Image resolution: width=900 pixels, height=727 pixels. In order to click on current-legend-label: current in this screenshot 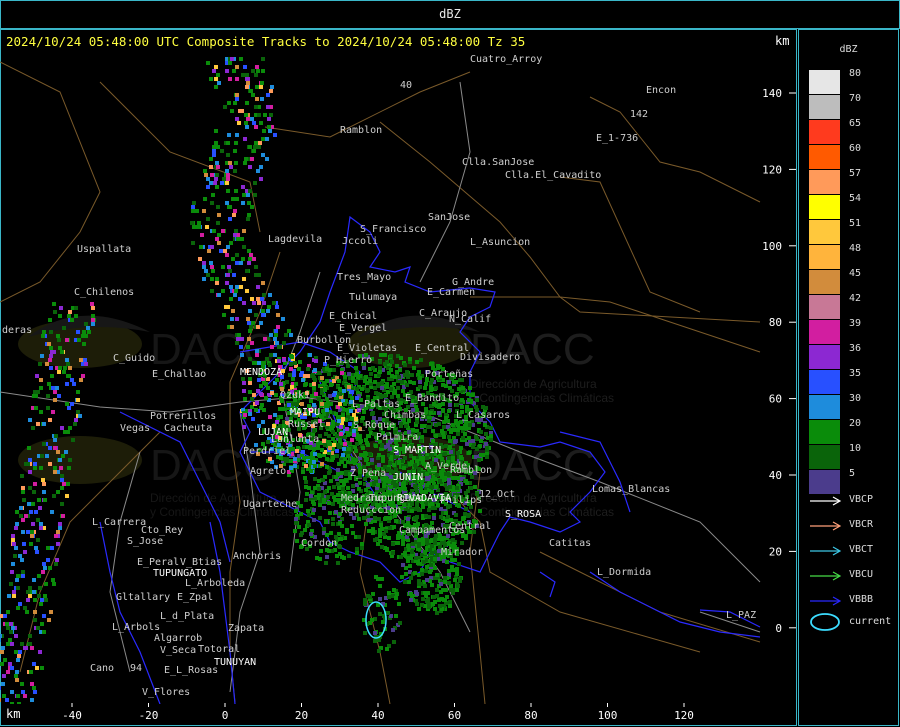, I will do `click(870, 621)`.